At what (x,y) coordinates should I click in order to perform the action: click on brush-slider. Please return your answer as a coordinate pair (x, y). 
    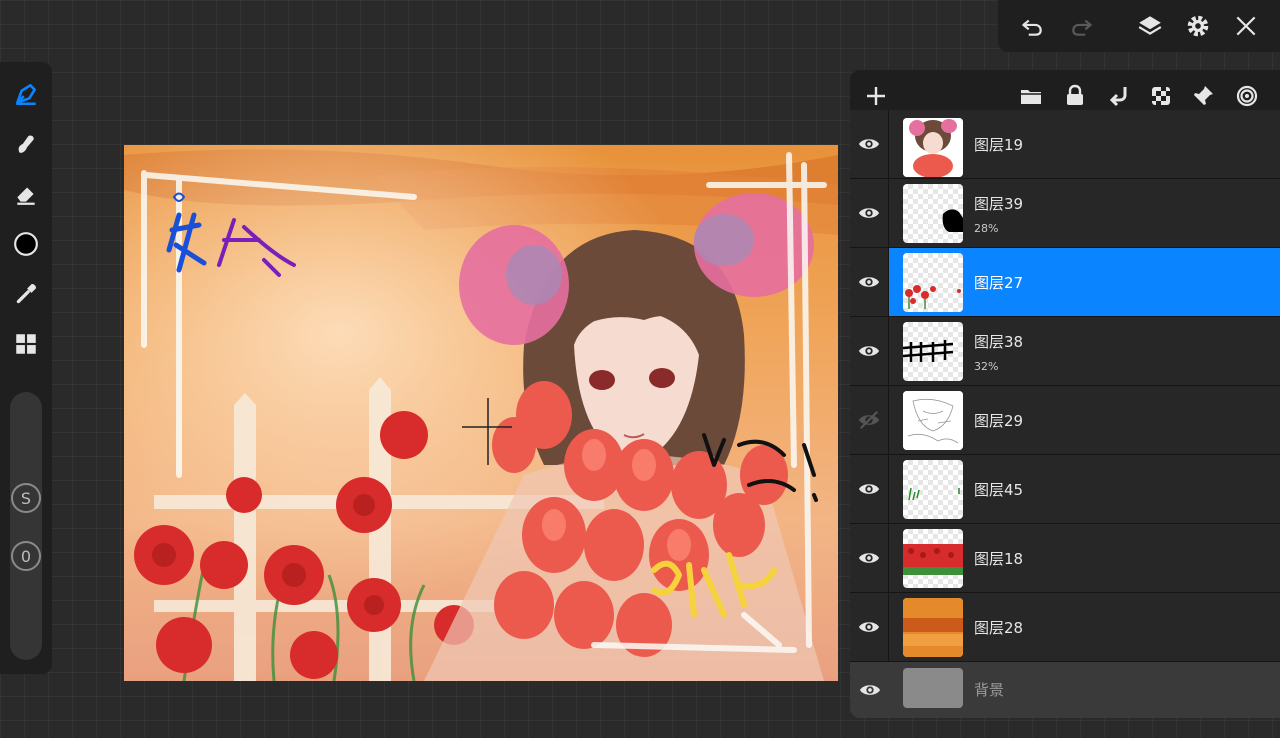
    Looking at the image, I should click on (26, 526).